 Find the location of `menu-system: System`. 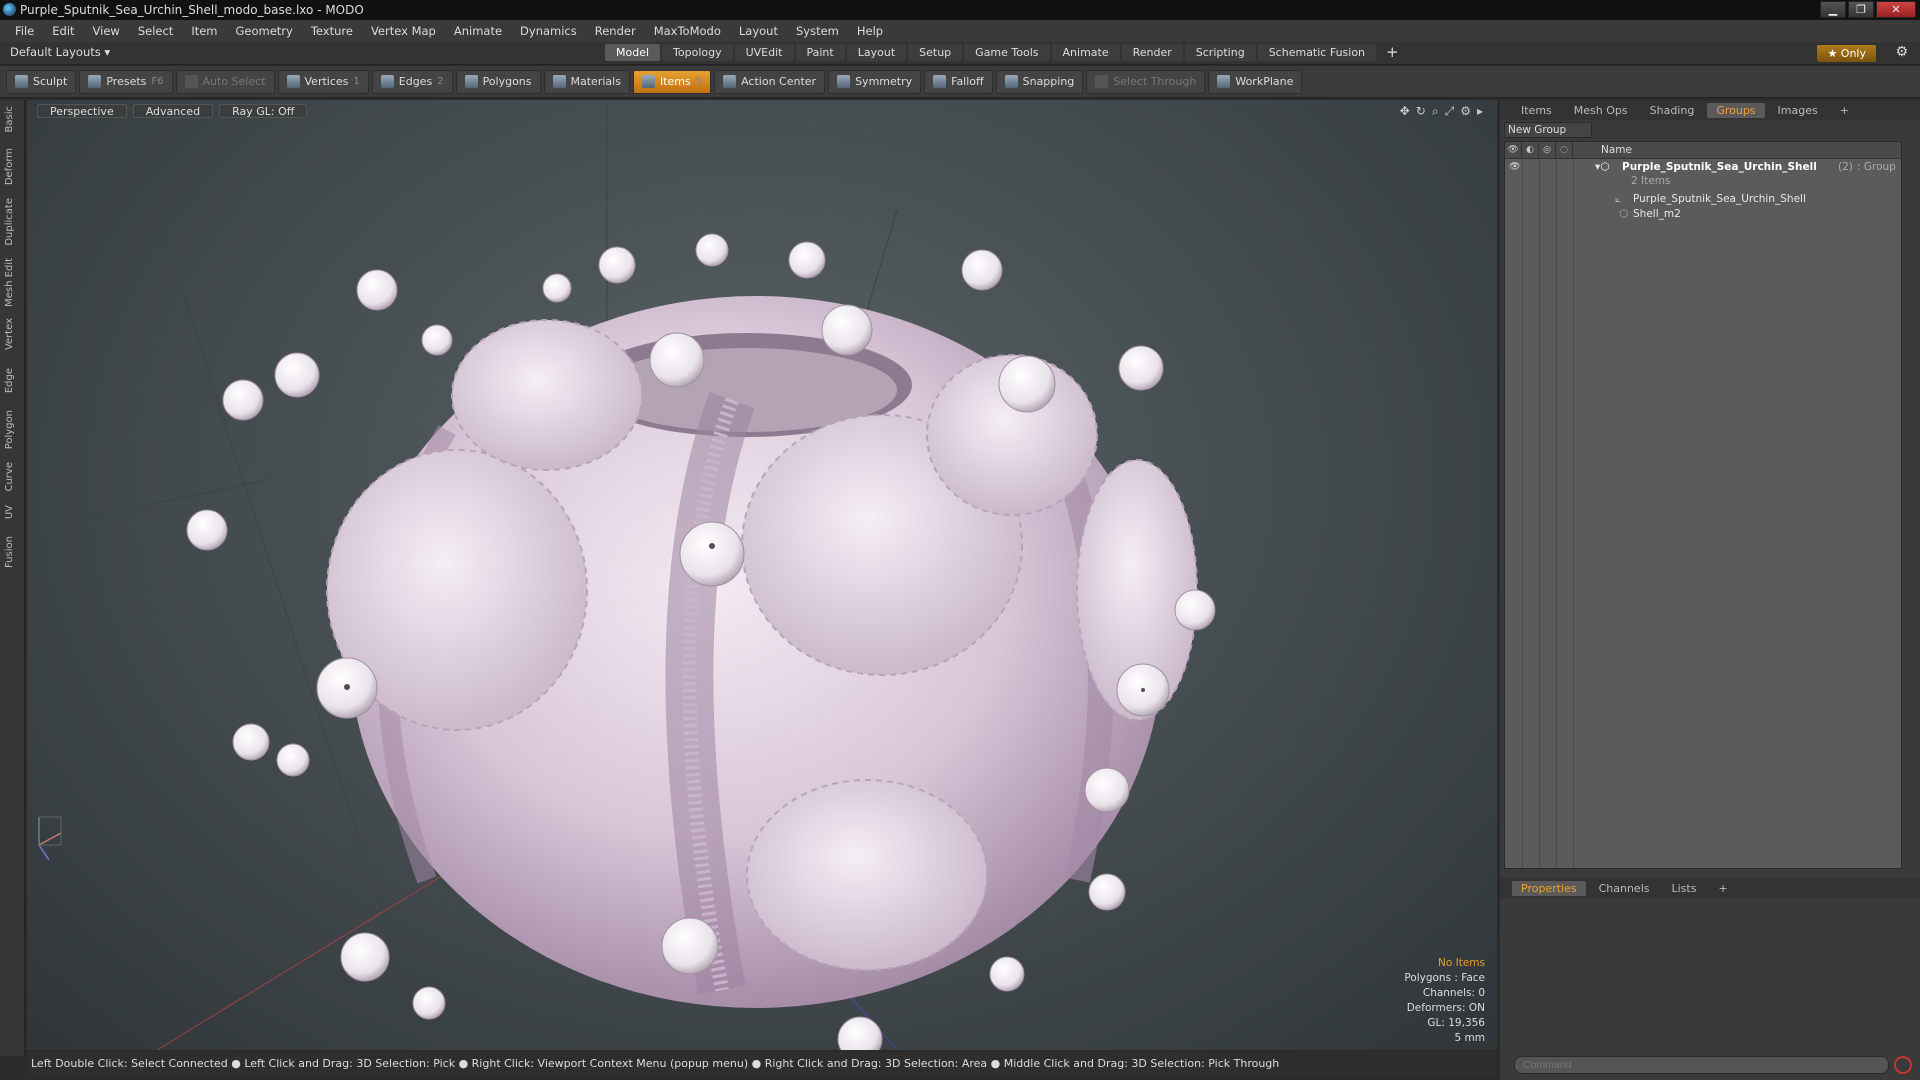

menu-system: System is located at coordinates (817, 31).